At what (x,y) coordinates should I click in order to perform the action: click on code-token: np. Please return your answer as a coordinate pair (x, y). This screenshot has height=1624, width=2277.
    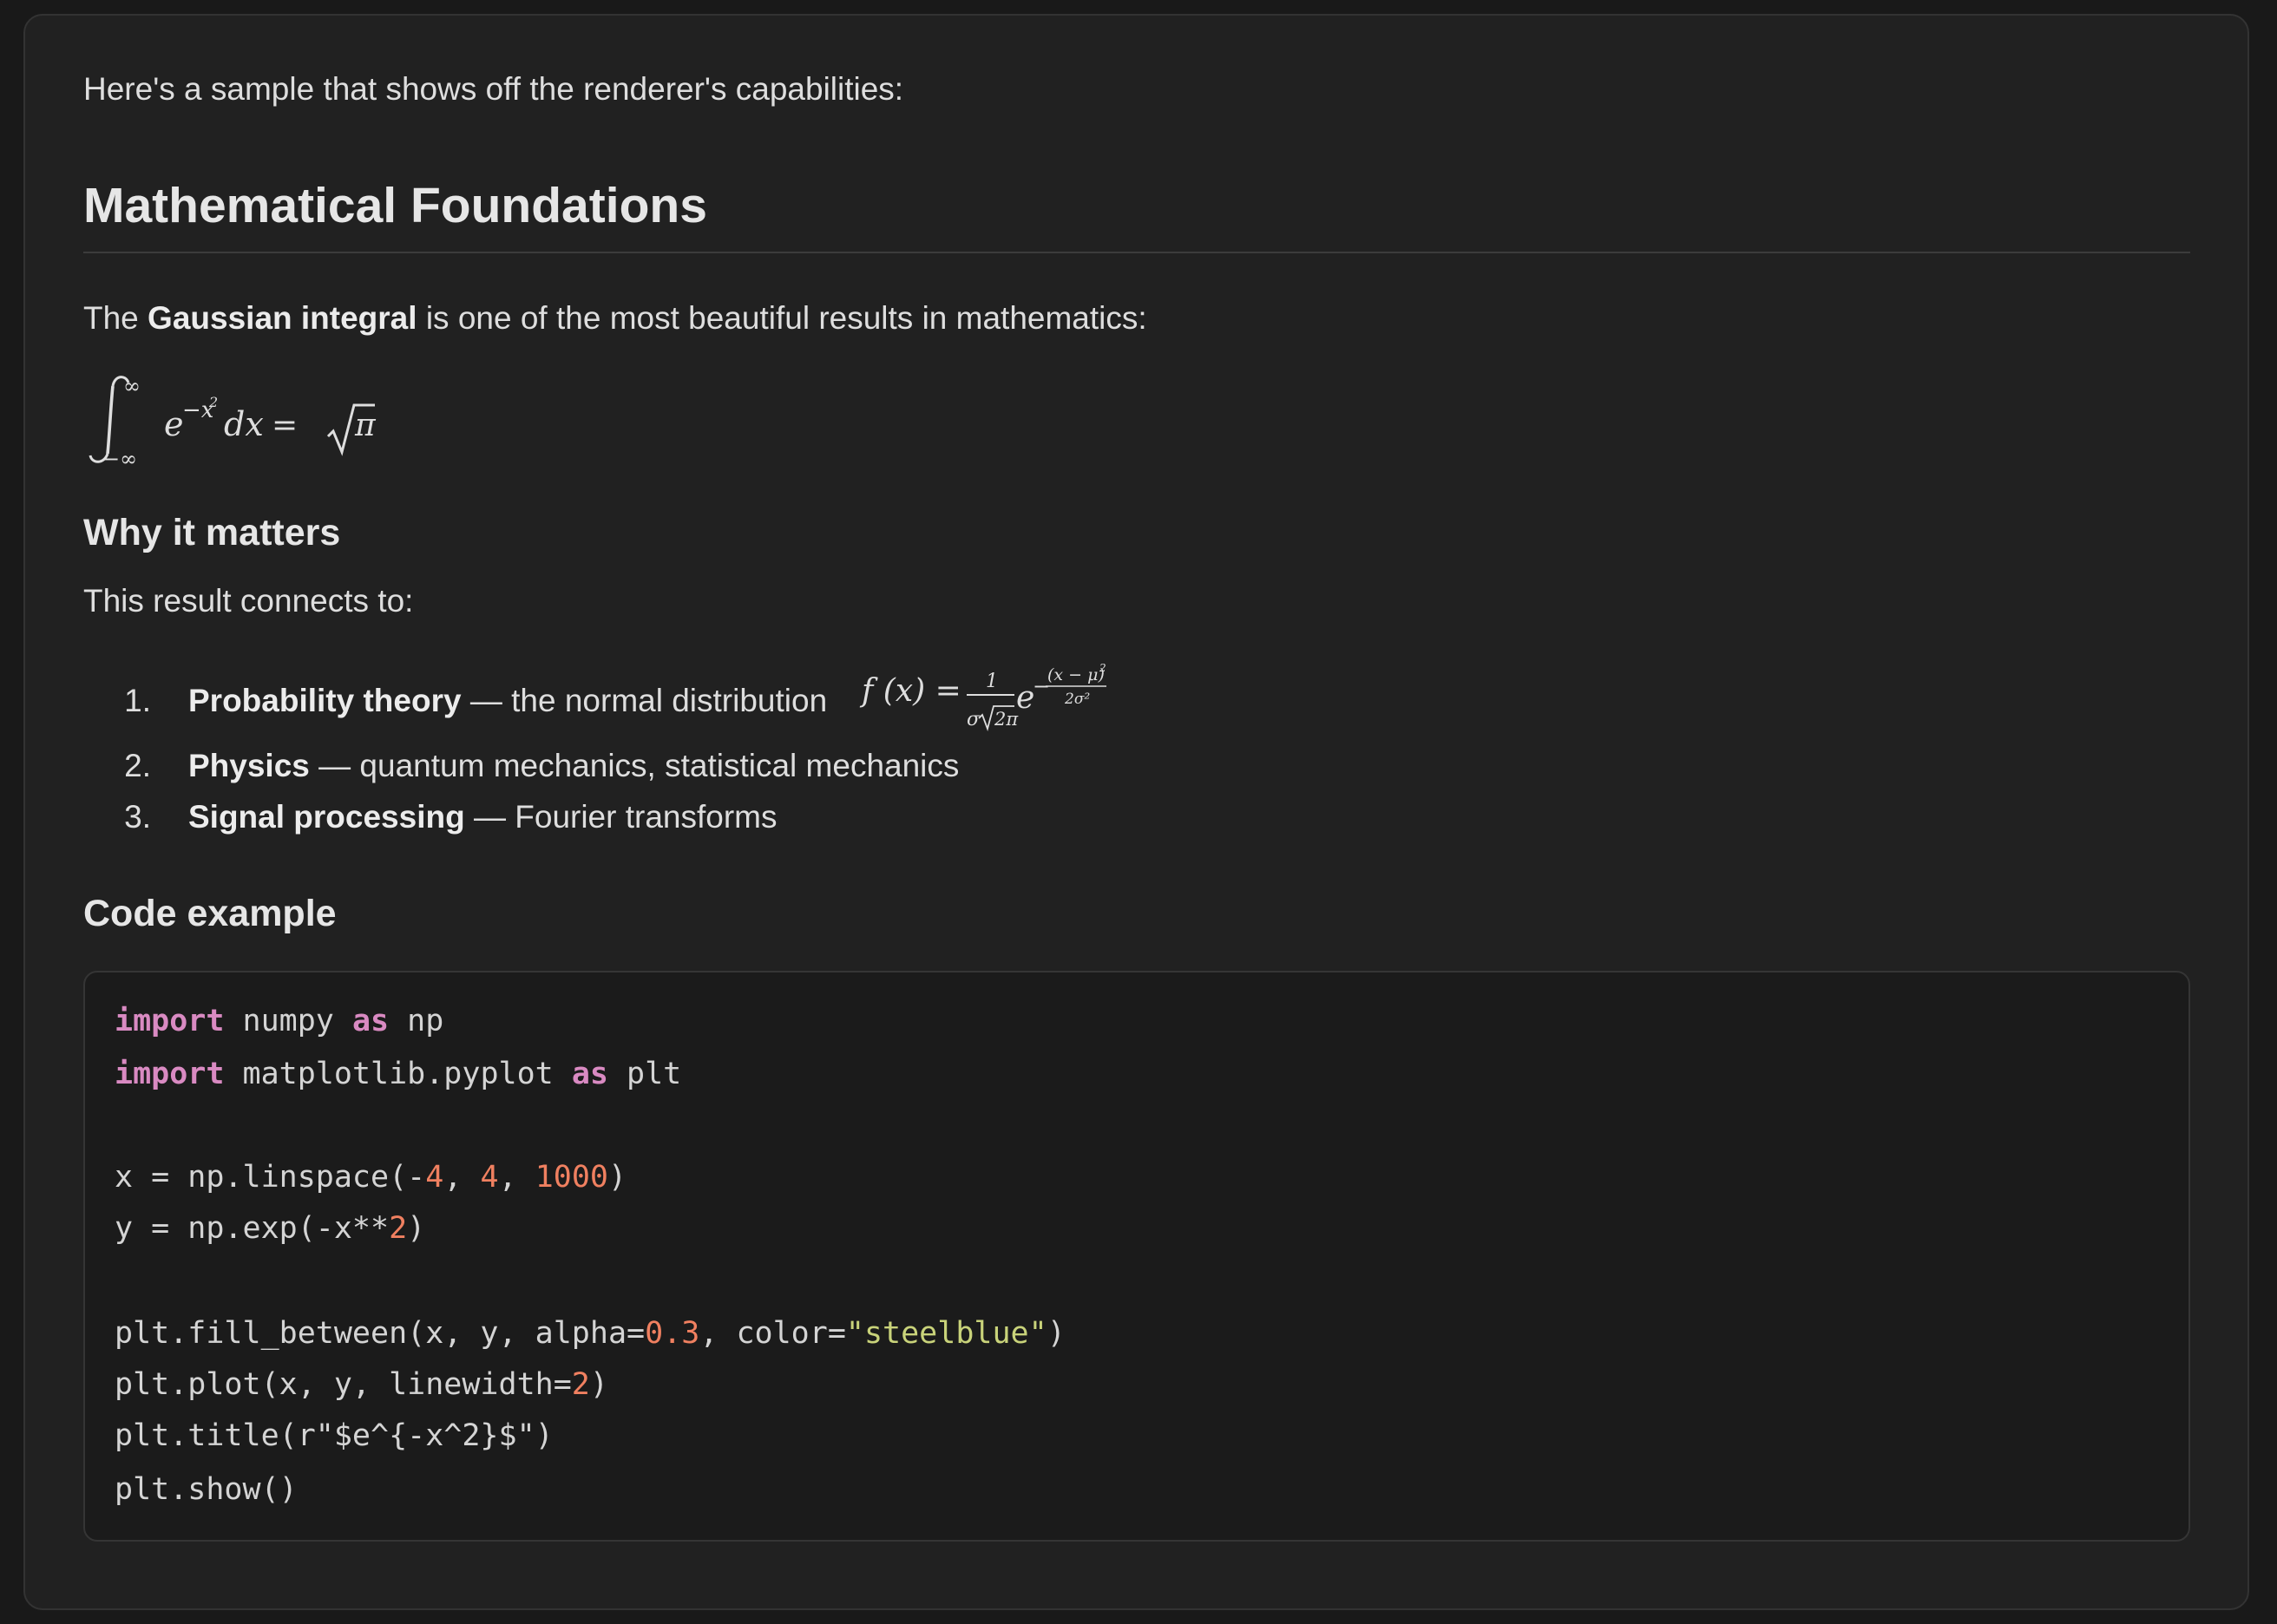
    Looking at the image, I should click on (416, 1021).